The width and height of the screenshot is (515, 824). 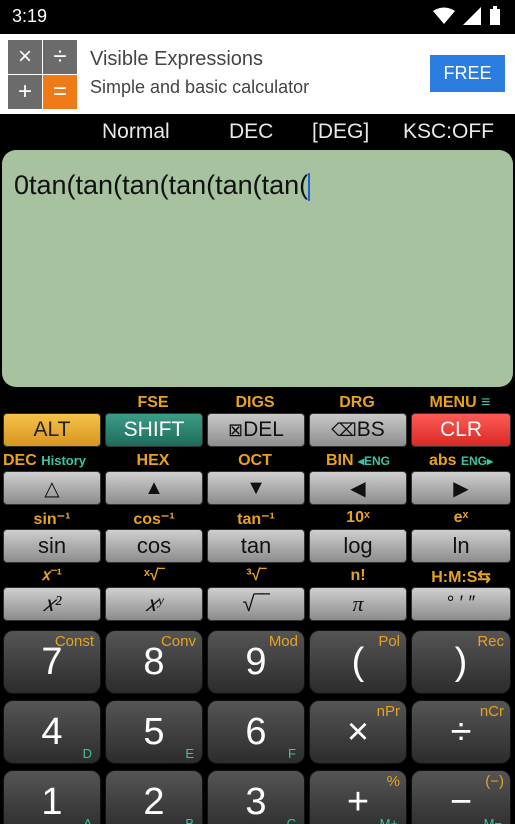 What do you see at coordinates (20, 460) in the screenshot?
I see `label-dec: DEC` at bounding box center [20, 460].